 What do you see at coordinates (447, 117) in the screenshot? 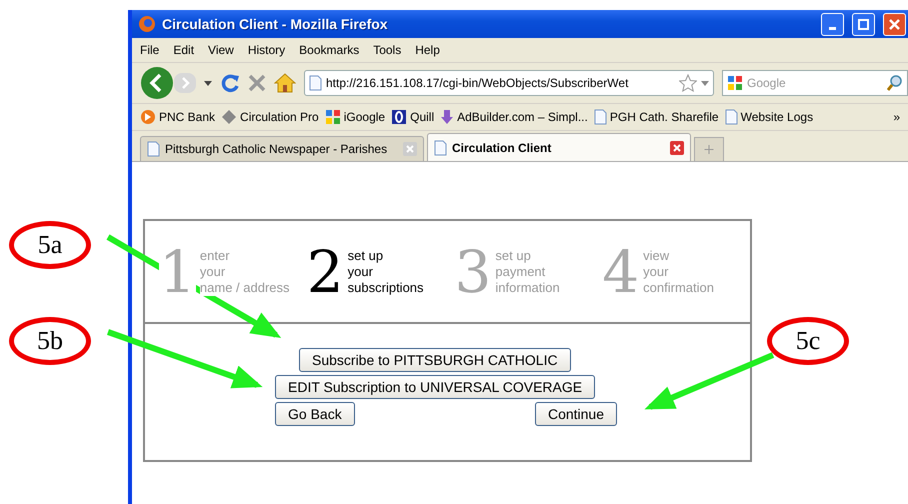
I see `download-arrow-icon` at bounding box center [447, 117].